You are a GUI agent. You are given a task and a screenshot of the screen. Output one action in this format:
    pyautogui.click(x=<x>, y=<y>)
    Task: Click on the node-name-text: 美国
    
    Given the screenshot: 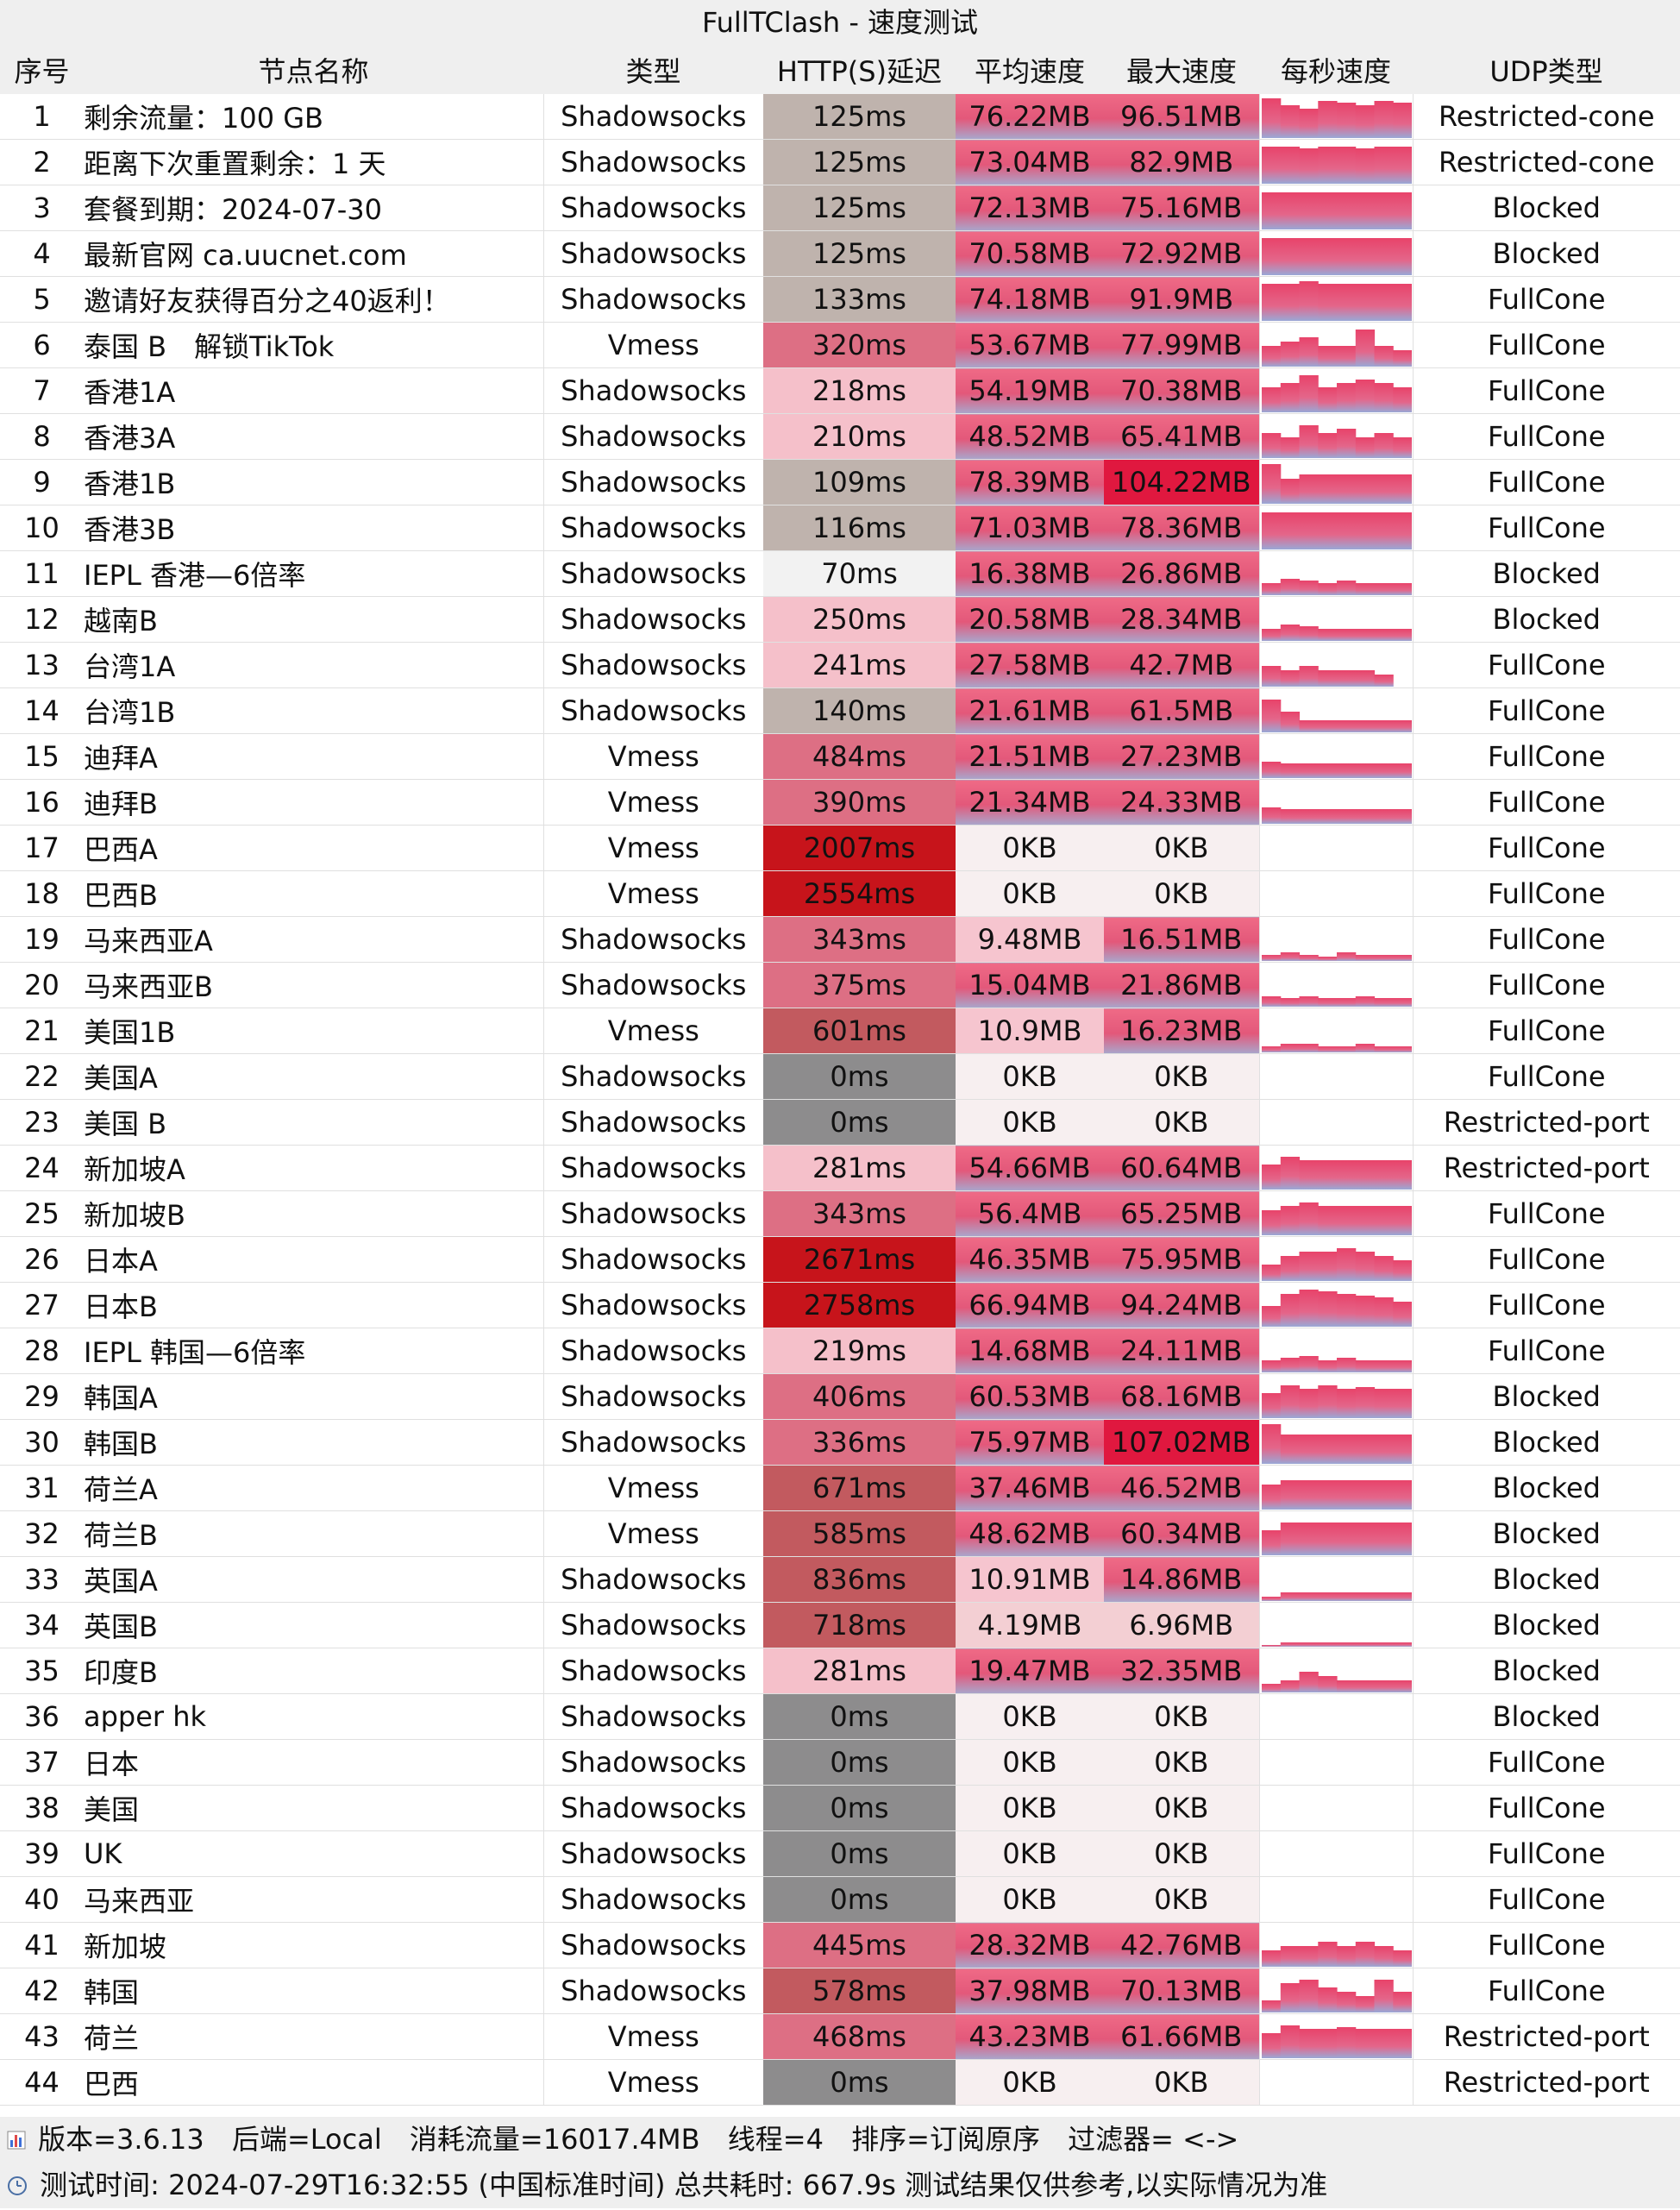 What is the action you would take?
    pyautogui.click(x=112, y=1810)
    